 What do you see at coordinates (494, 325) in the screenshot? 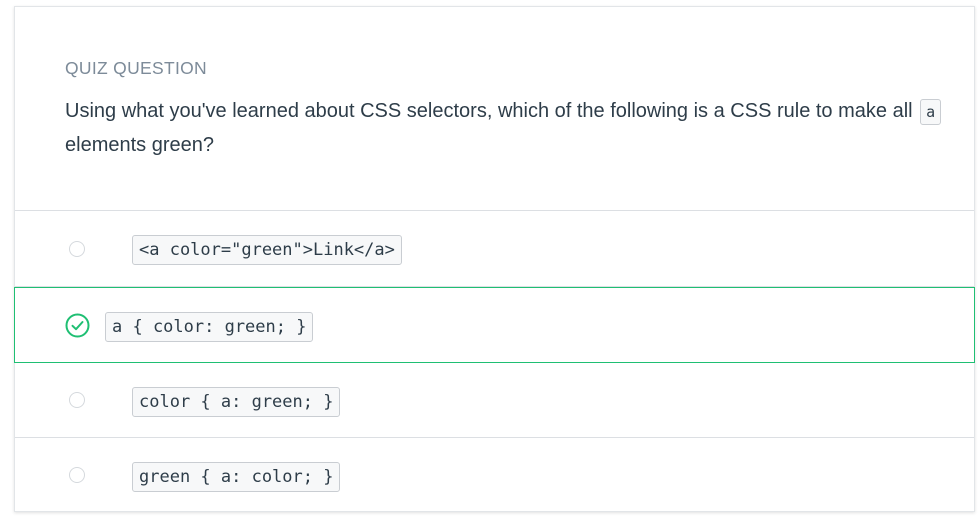
I see `answer-option-2: a { color: green; }` at bounding box center [494, 325].